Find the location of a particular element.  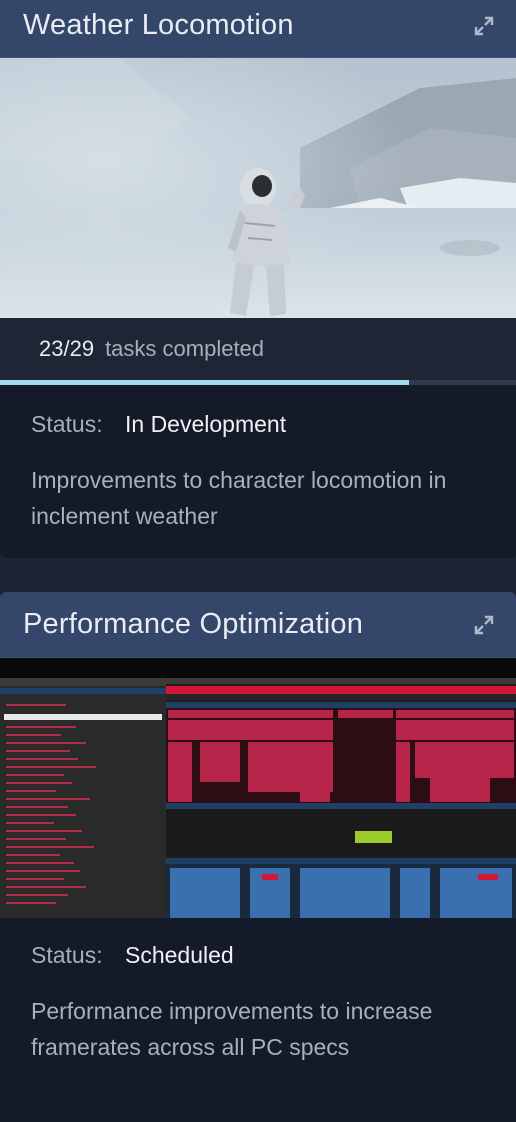

status-value: In Development is located at coordinates (206, 424).